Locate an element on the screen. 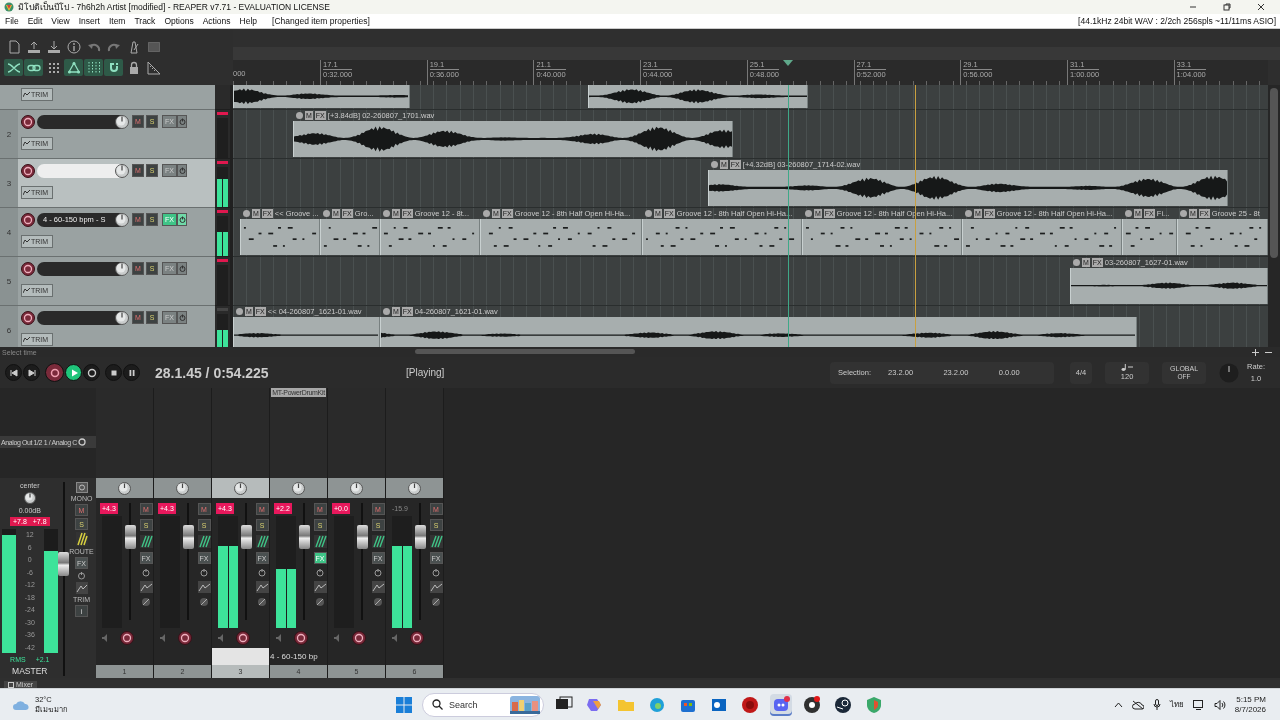 This screenshot has height=720, width=1280. cloud-off-icon is located at coordinates (1137, 704).